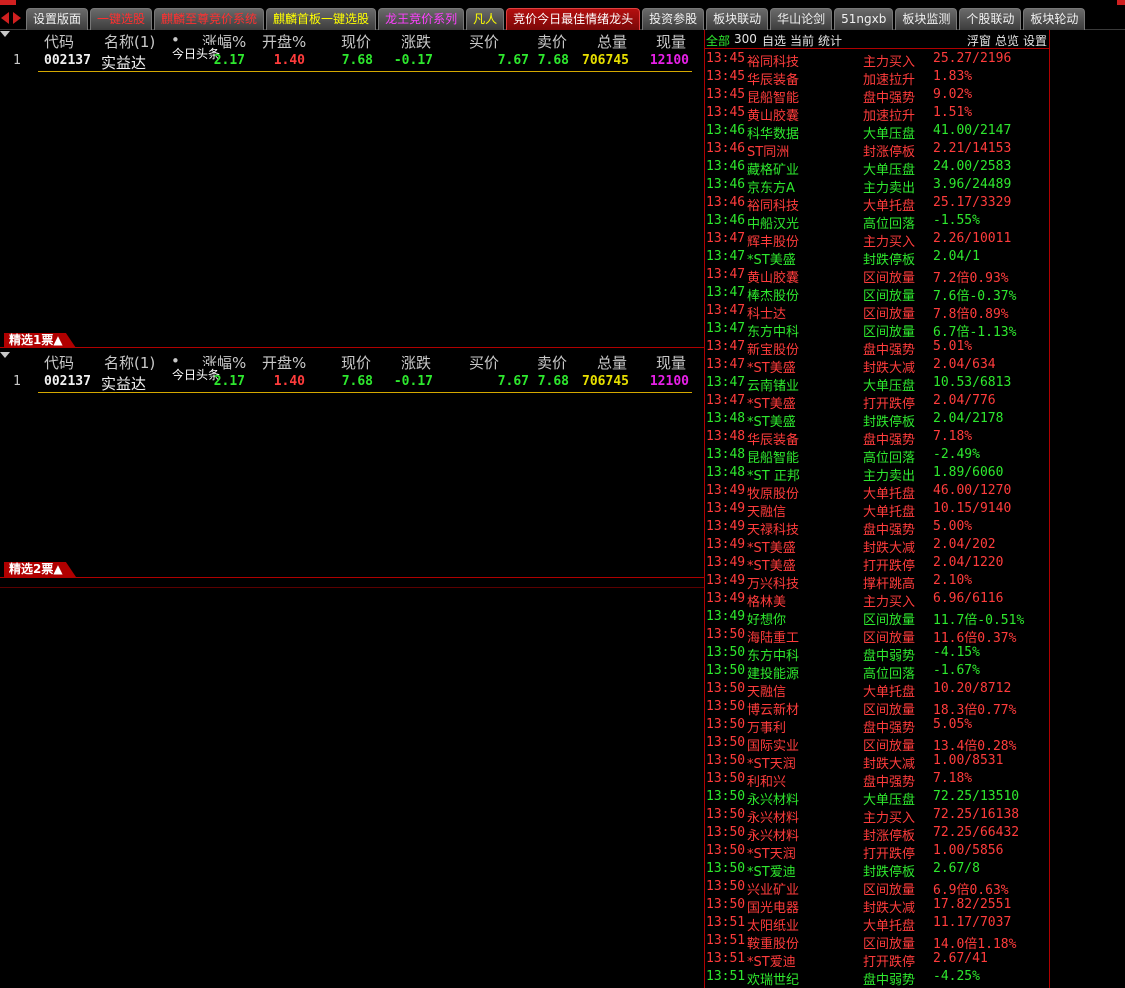  What do you see at coordinates (5, 34) in the screenshot?
I see `table1-sort-caret-icon` at bounding box center [5, 34].